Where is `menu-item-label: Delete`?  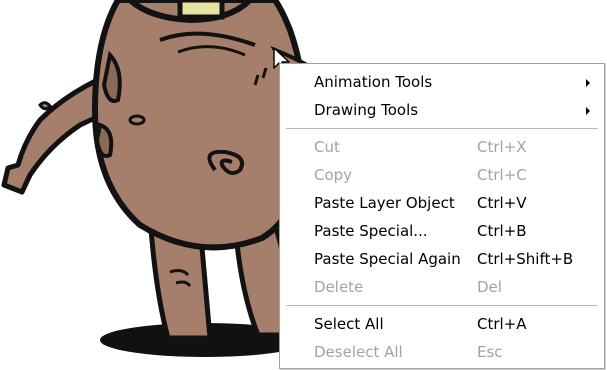
menu-item-label: Delete is located at coordinates (339, 287).